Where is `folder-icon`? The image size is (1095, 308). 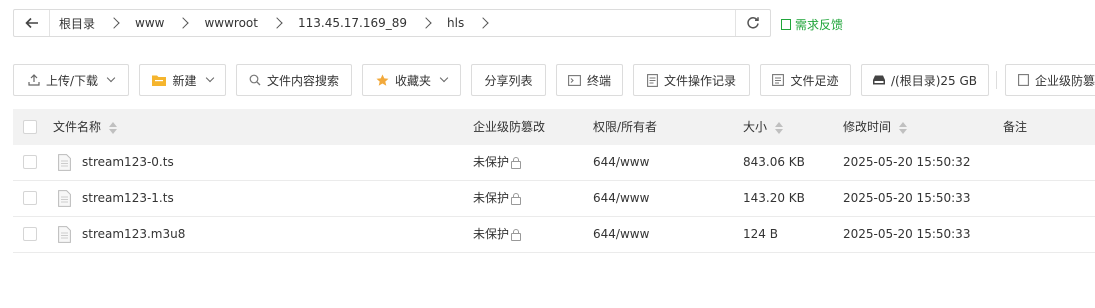
folder-icon is located at coordinates (159, 80).